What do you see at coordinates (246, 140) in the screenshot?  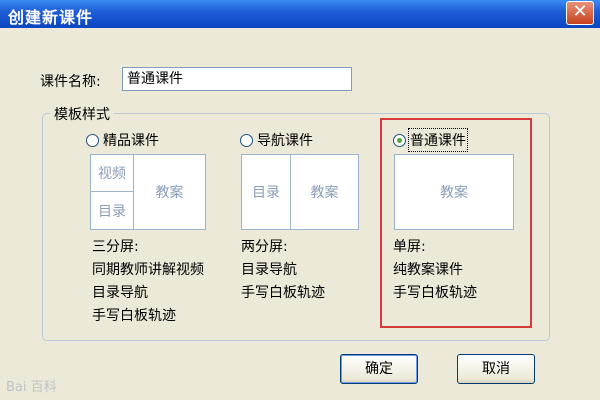 I see `radio-navigation-courseware` at bounding box center [246, 140].